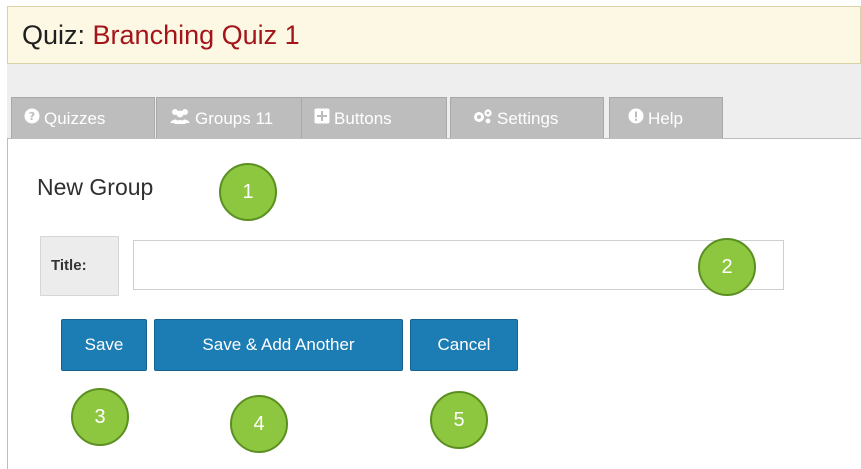 The image size is (861, 469). Describe the element at coordinates (234, 119) in the screenshot. I see `tab-groups-label: Groups 11` at that location.